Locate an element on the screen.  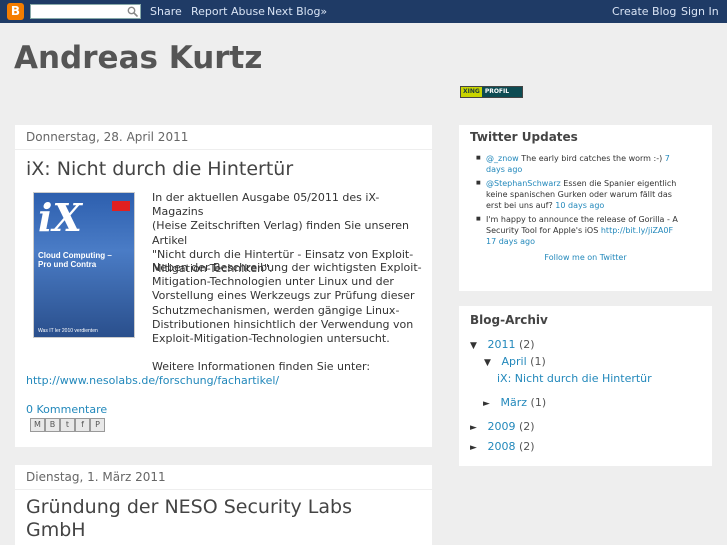
blogthis-share-icon: B is located at coordinates (52, 425).